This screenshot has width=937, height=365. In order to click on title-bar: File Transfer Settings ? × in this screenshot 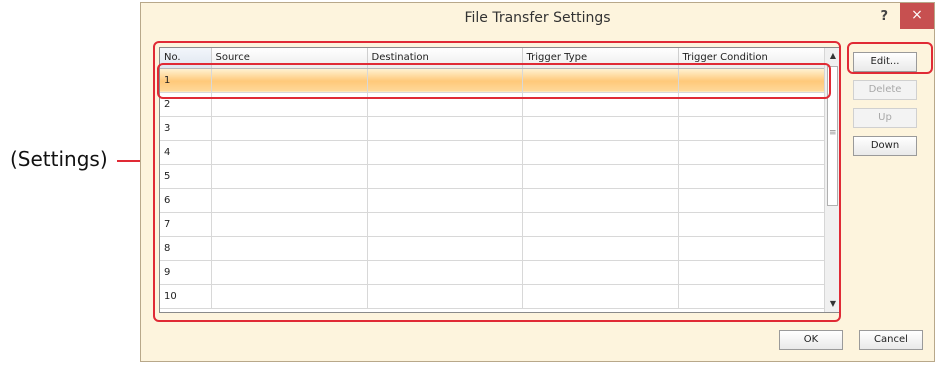, I will do `click(537, 18)`.